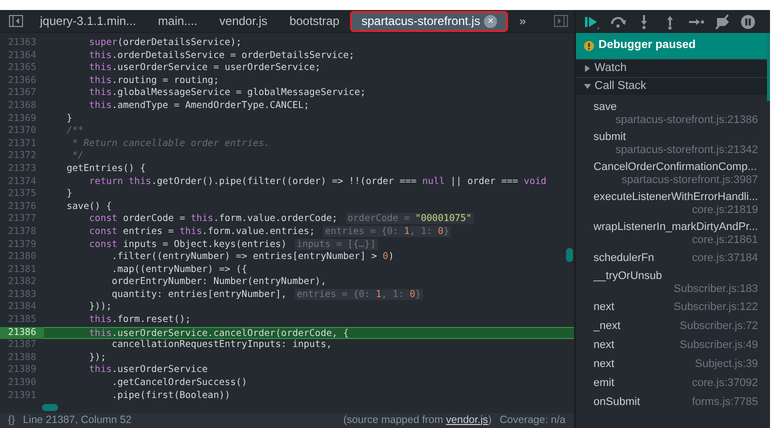  What do you see at coordinates (22, 320) in the screenshot?
I see `line-number: 21385` at bounding box center [22, 320].